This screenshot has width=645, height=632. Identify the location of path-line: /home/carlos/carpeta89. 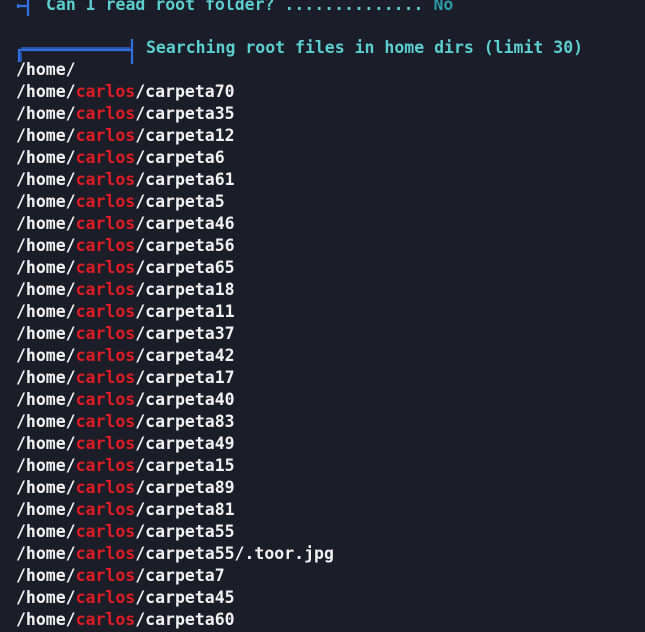
(175, 488).